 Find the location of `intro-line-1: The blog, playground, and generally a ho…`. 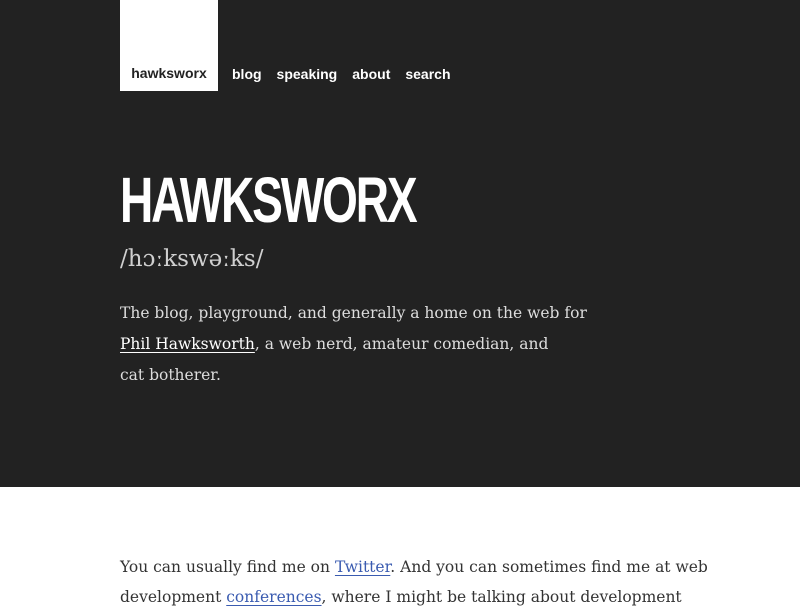

intro-line-1: The blog, playground, and generally a ho… is located at coordinates (353, 313).